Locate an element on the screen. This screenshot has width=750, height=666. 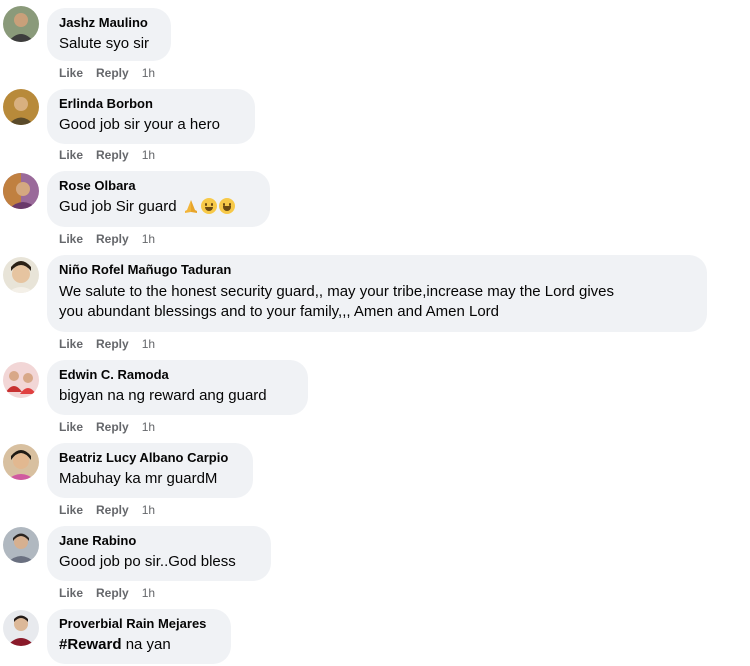
comment-text: Gud job Sir guard is located at coordinates (158, 207).